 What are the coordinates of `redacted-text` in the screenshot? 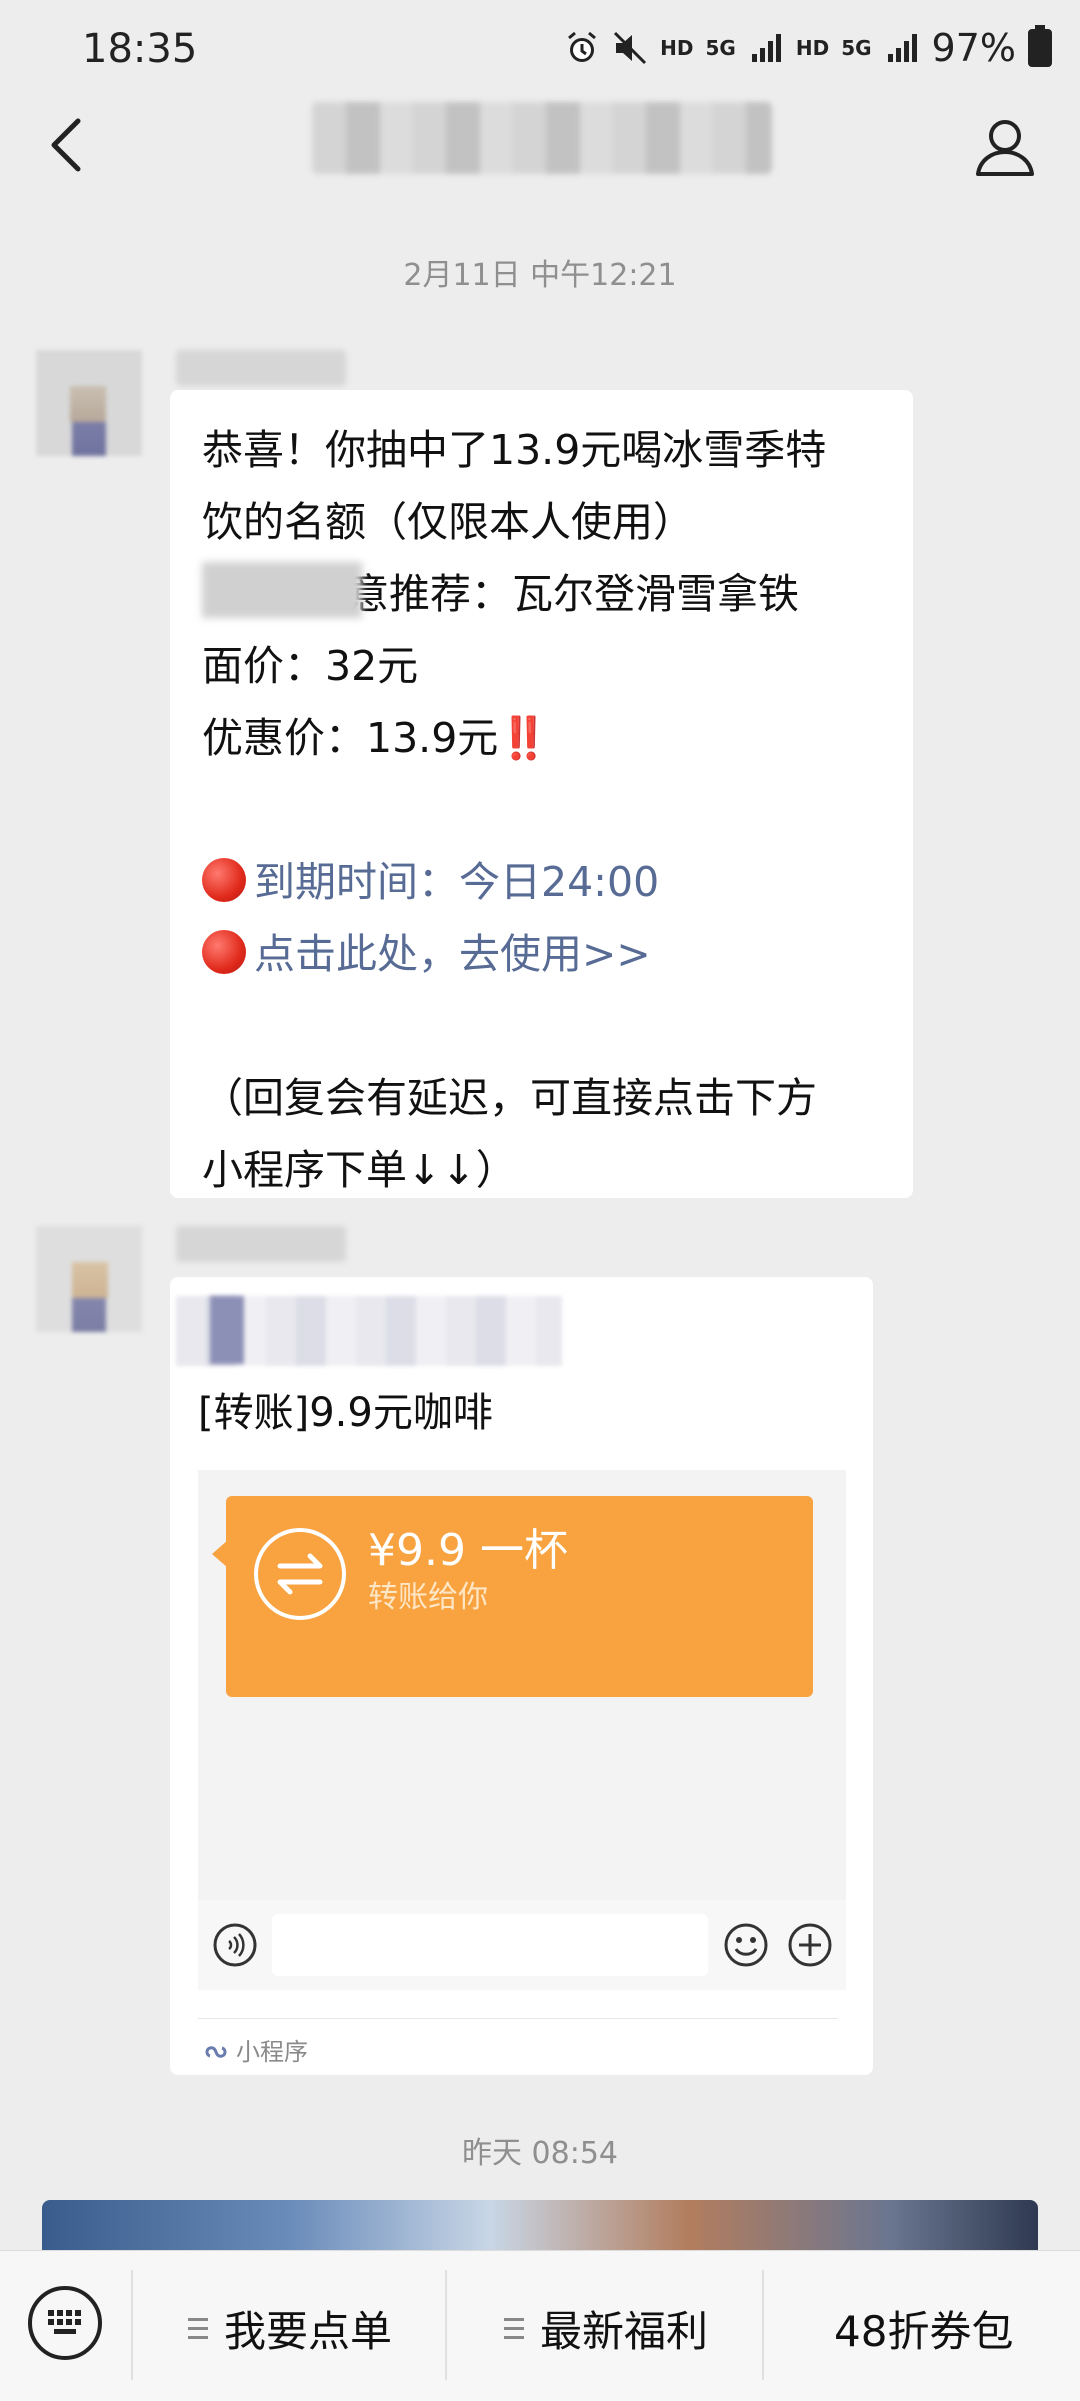 It's located at (282, 590).